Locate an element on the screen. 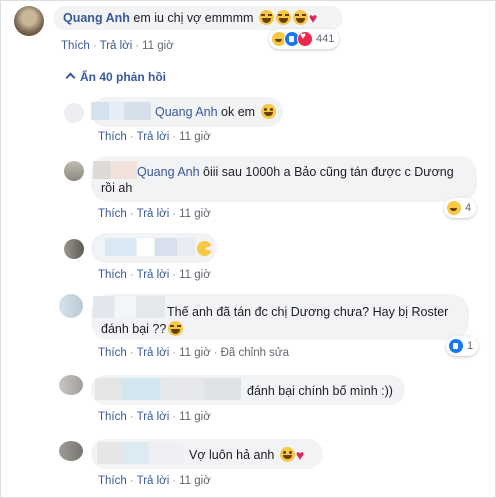 This screenshot has width=496, height=498. reaction-summary: 4 is located at coordinates (460, 208).